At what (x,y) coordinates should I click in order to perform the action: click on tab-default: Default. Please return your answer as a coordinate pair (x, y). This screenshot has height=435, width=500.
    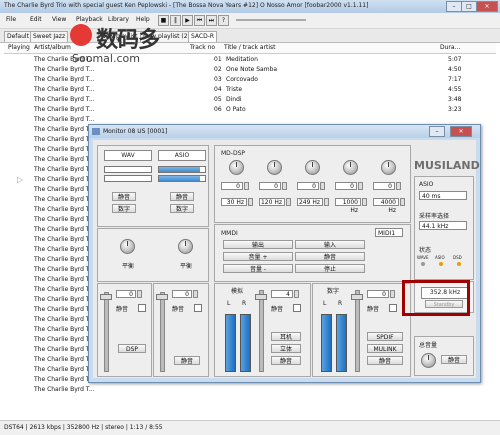
    Looking at the image, I should click on (18, 36).